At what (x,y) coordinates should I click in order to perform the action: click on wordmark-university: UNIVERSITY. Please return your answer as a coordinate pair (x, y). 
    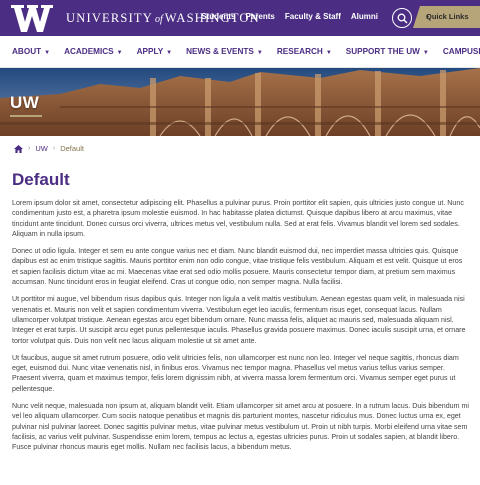
    Looking at the image, I should click on (109, 18).